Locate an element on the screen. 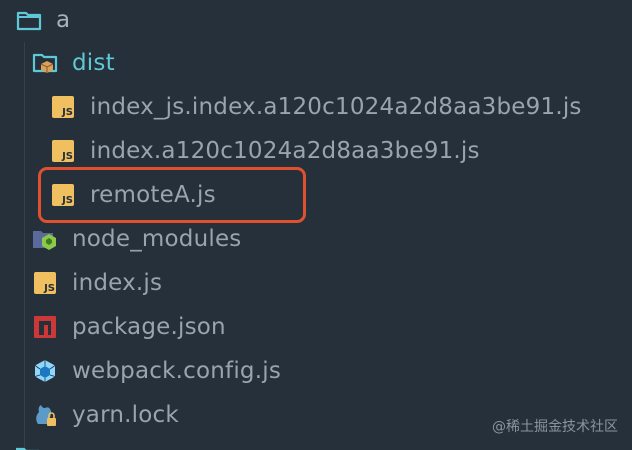 The image size is (632, 450). tree-item-label: dist is located at coordinates (93, 63).